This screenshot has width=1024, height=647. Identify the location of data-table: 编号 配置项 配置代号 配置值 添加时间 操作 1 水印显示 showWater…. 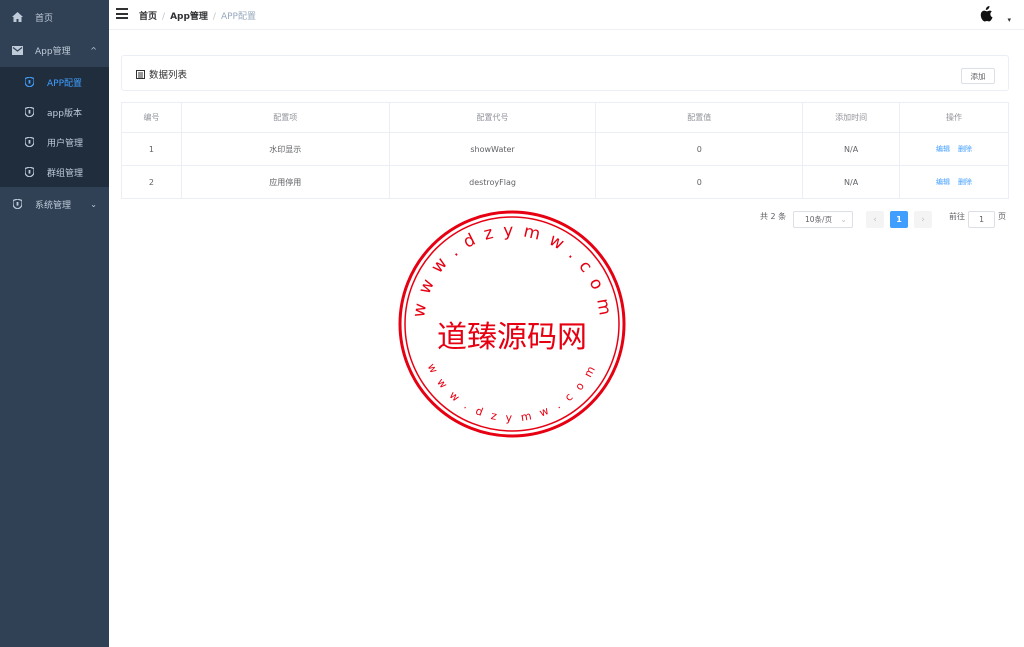
(565, 150).